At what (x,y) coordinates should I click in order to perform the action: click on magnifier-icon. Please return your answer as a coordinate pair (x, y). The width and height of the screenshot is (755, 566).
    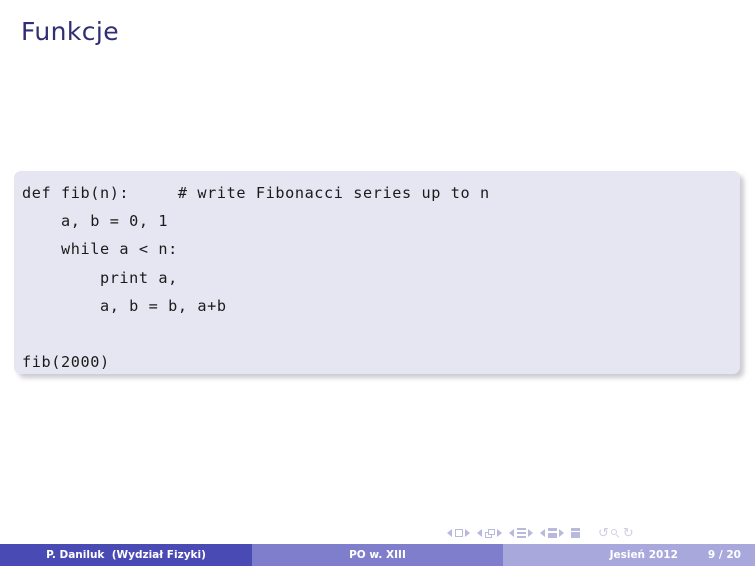
    Looking at the image, I should click on (615, 533).